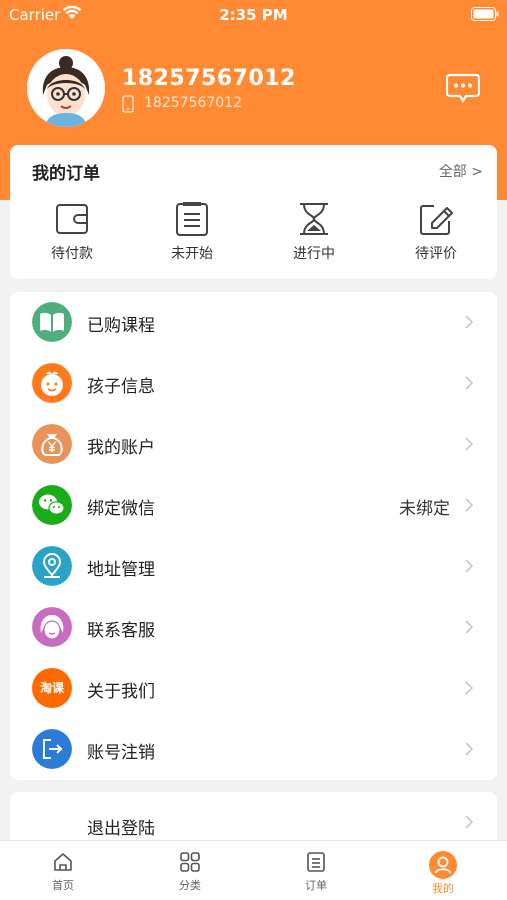 The width and height of the screenshot is (507, 900). Describe the element at coordinates (121, 692) in the screenshot. I see `menu-label: 关于我们` at that location.